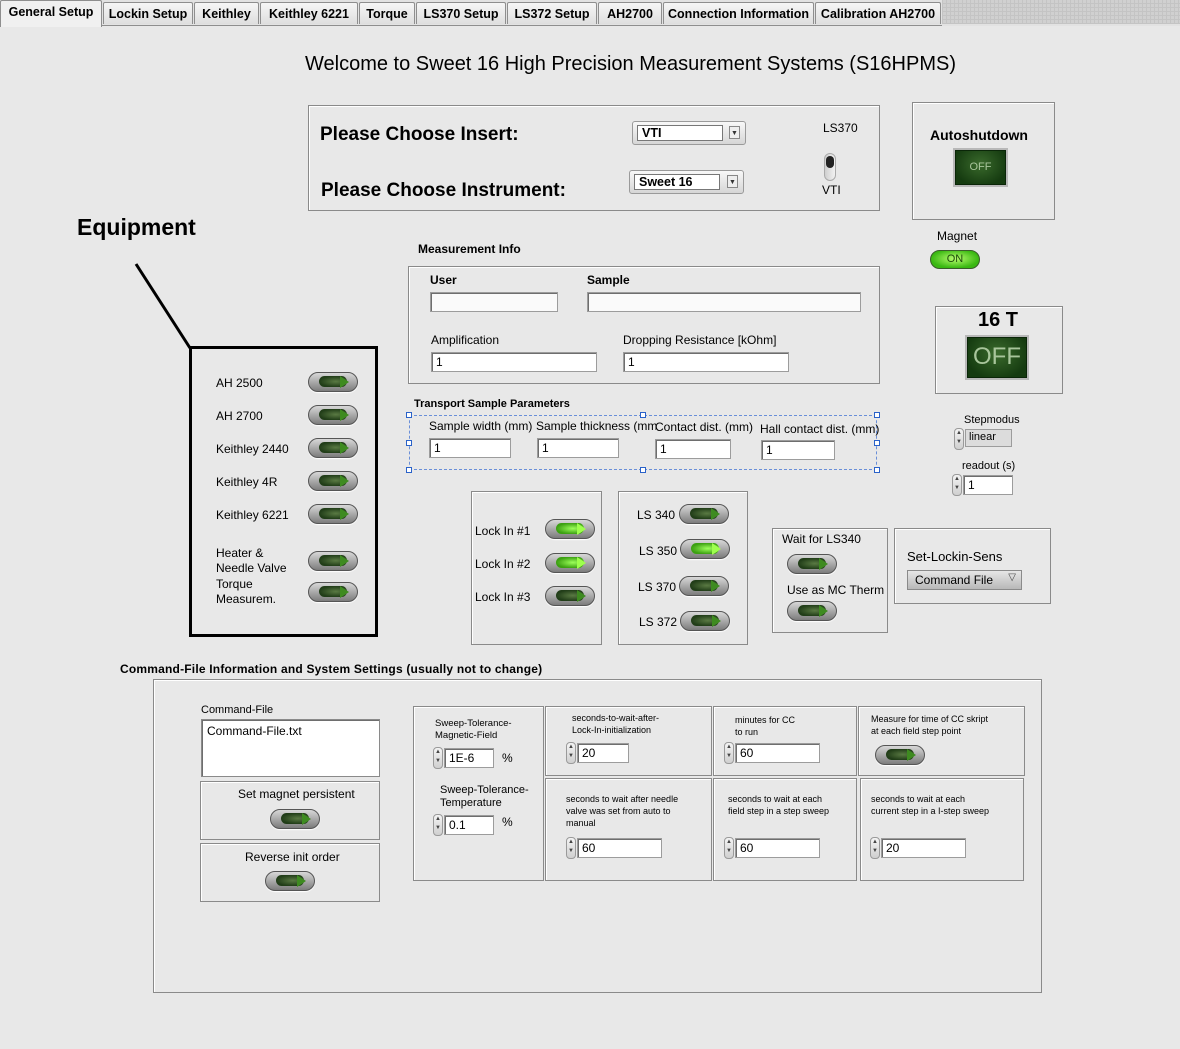 This screenshot has width=1180, height=1049. I want to click on cc-minutes-input: 60, so click(777, 753).